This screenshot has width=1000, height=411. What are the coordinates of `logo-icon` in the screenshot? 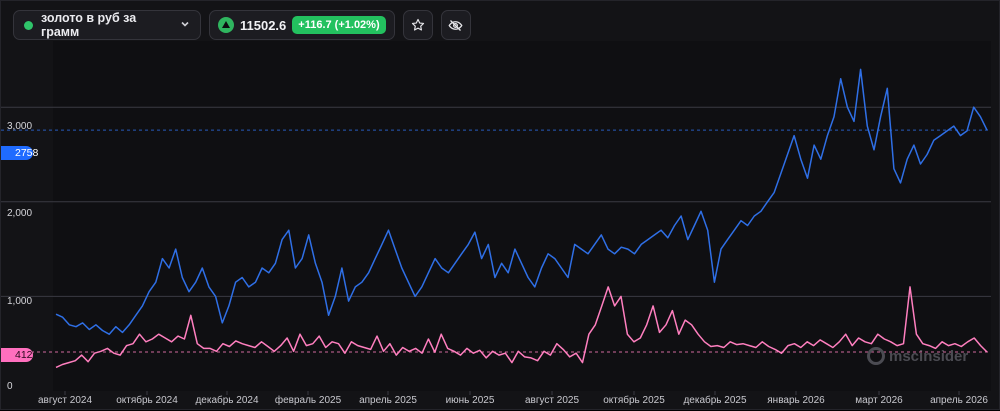 It's located at (876, 356).